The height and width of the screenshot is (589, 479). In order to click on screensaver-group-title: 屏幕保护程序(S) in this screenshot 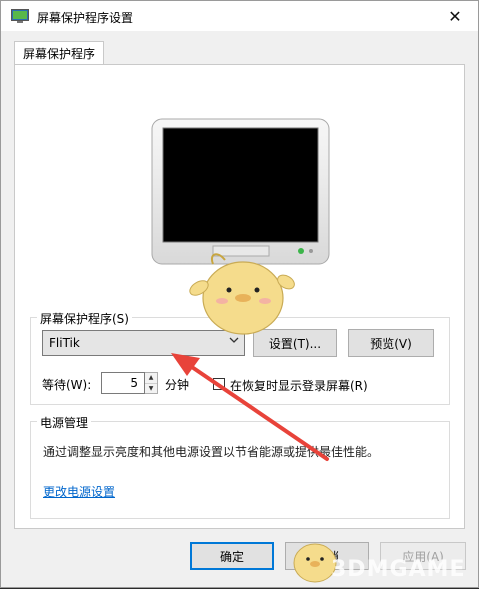, I will do `click(84, 318)`.